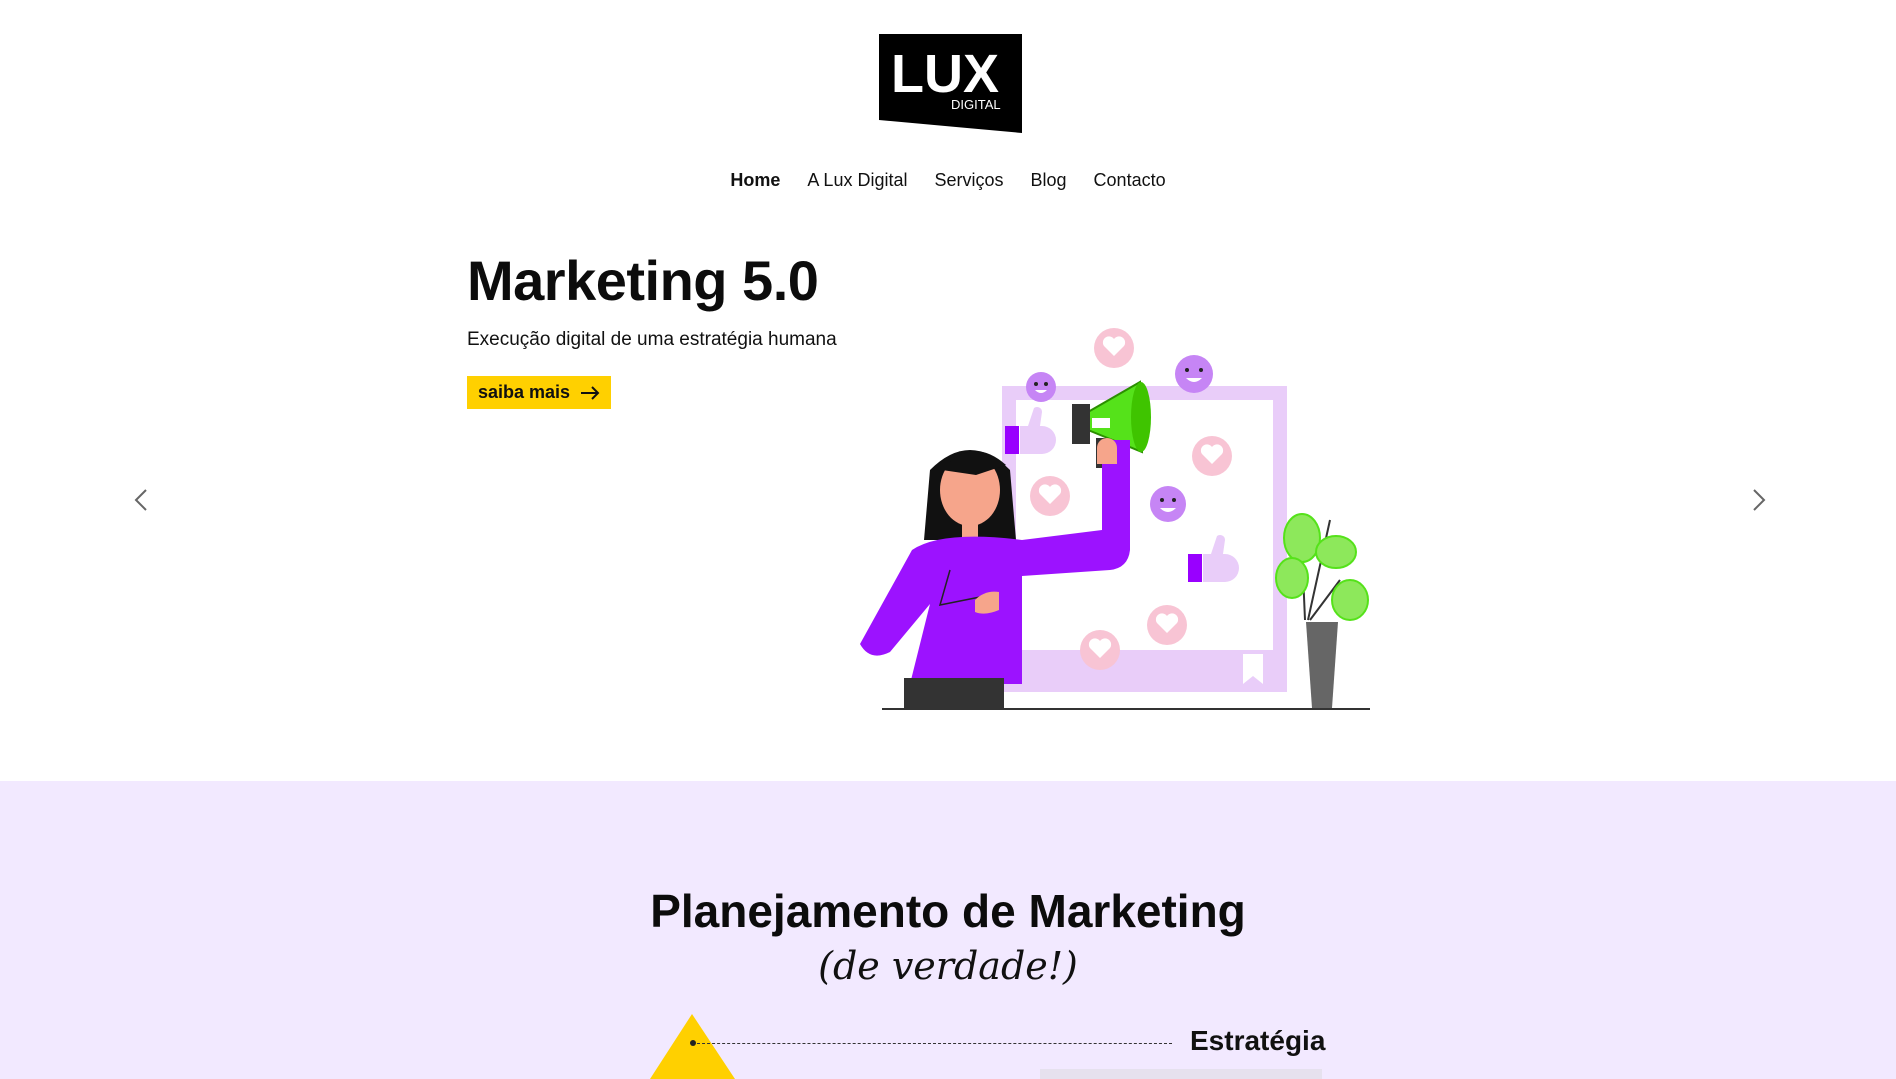 Image resolution: width=1896 pixels, height=1079 pixels. I want to click on pyramid-graphic, so click(692, 1046).